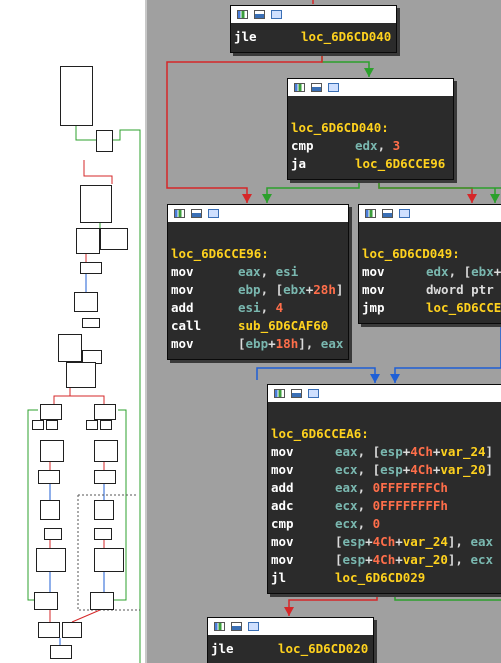 This screenshot has width=501, height=663. I want to click on label: loc_6D6CCE96:, so click(220, 253).